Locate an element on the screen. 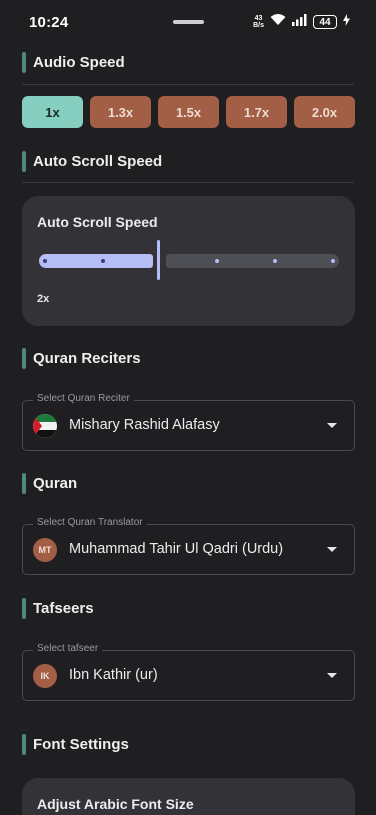  slider-active-track is located at coordinates (96, 261).